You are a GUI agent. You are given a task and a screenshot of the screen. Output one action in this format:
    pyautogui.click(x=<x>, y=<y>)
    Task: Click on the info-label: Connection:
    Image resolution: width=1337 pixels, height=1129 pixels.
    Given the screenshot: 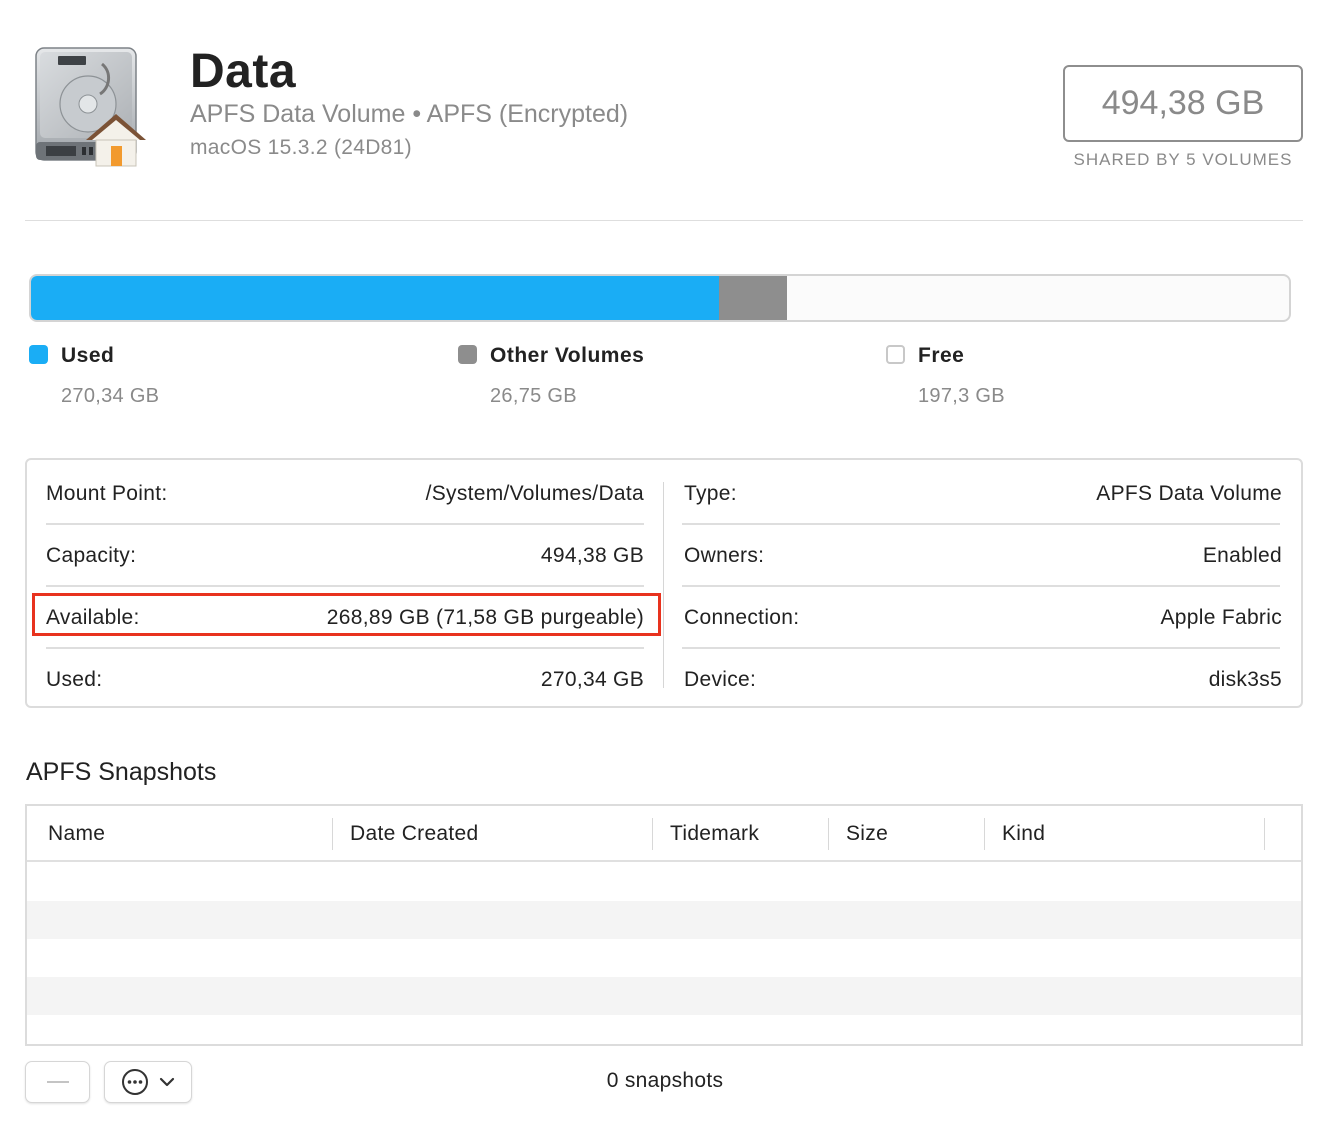 What is the action you would take?
    pyautogui.click(x=742, y=617)
    